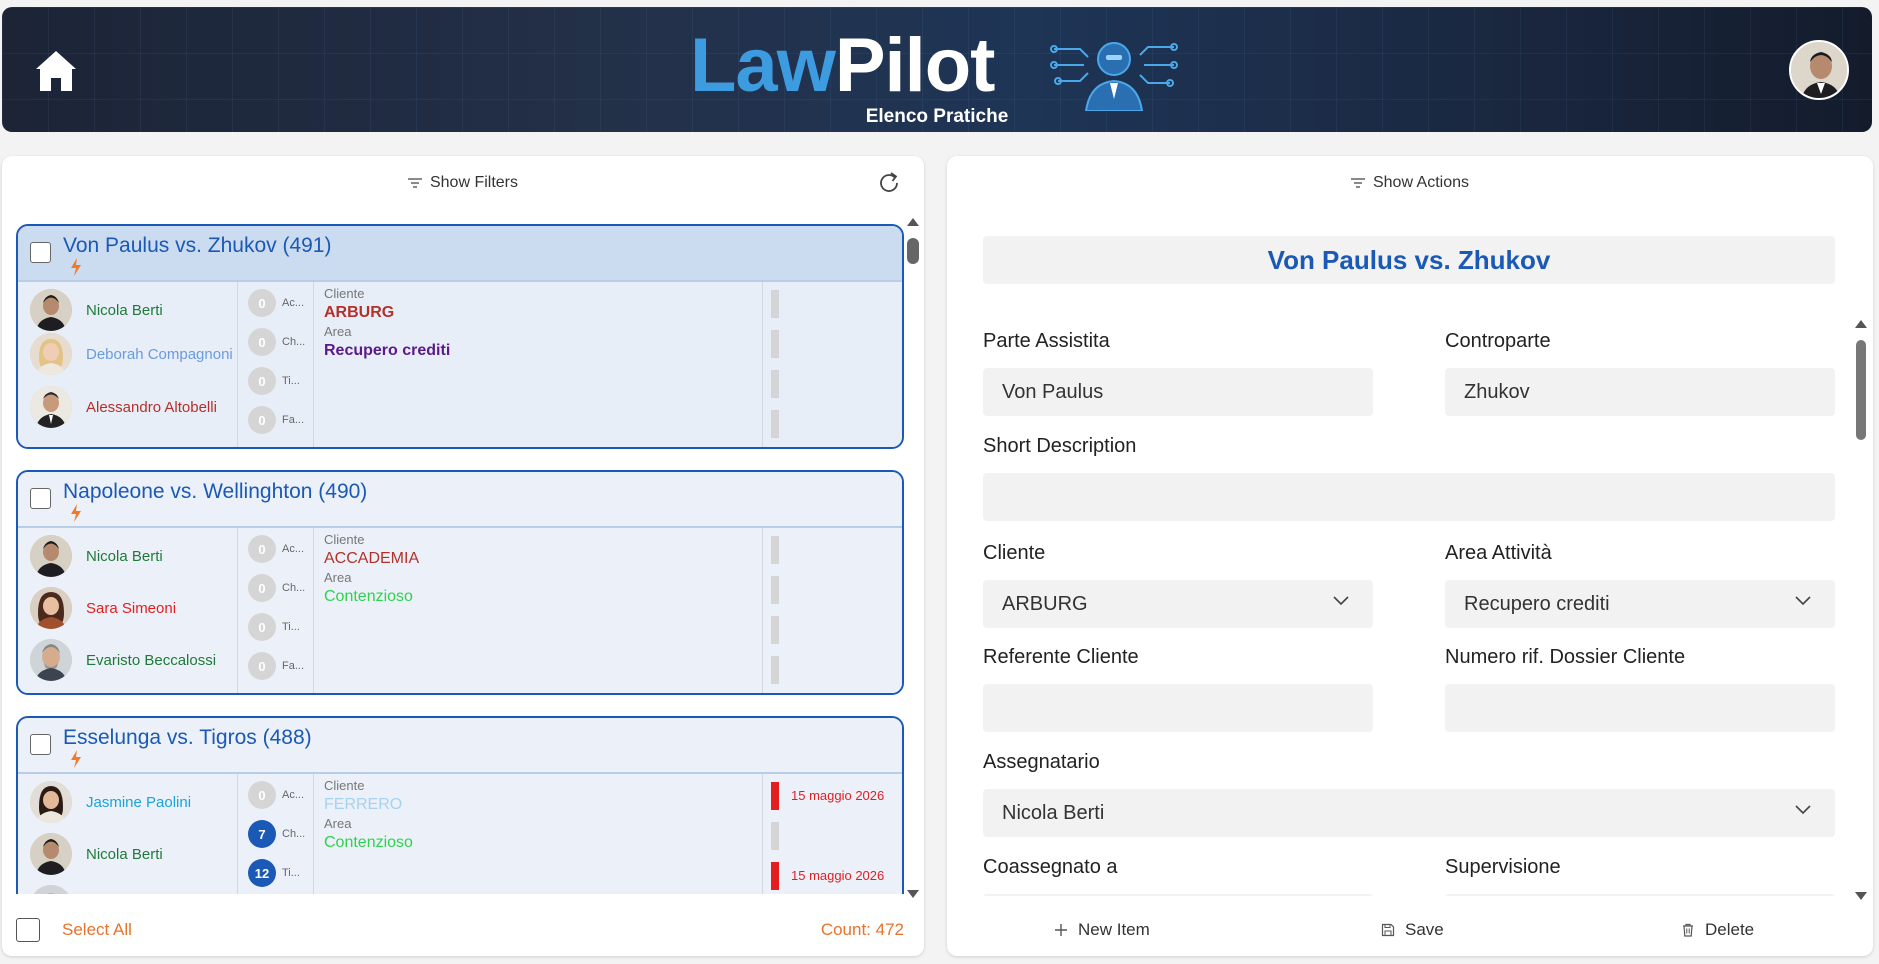 Image resolution: width=1879 pixels, height=964 pixels. Describe the element at coordinates (889, 183) in the screenshot. I see `refresh-icon` at that location.